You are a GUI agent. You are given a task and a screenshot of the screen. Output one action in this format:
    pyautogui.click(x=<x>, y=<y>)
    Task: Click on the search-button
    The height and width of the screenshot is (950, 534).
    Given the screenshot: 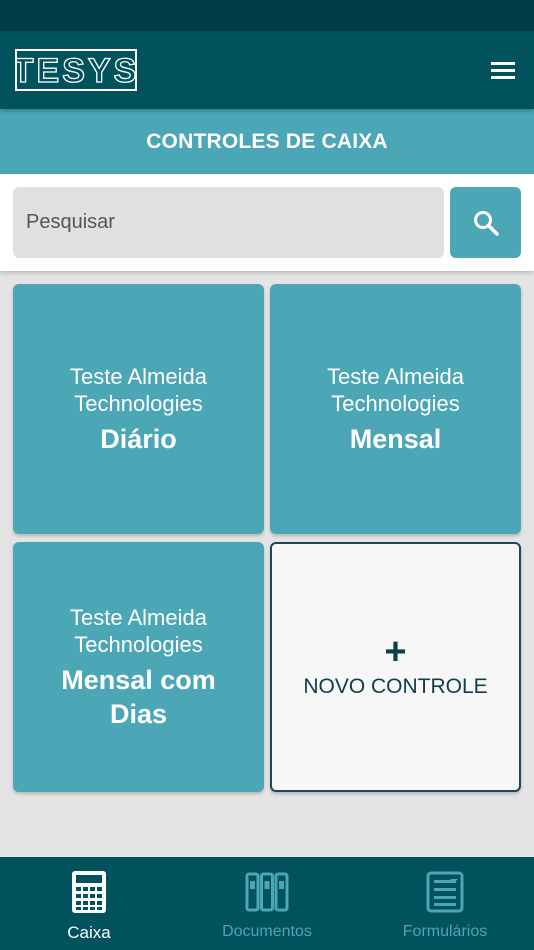 What is the action you would take?
    pyautogui.click(x=485, y=222)
    